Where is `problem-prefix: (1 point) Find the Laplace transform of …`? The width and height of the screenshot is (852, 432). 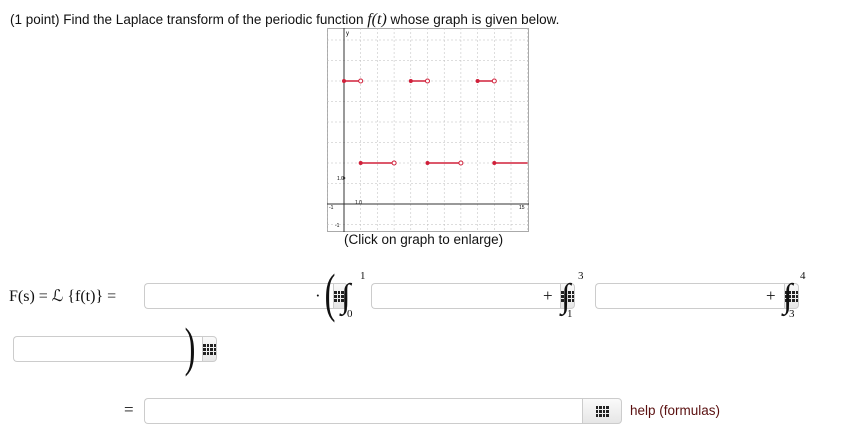 problem-prefix: (1 point) Find the Laplace transform of … is located at coordinates (187, 19).